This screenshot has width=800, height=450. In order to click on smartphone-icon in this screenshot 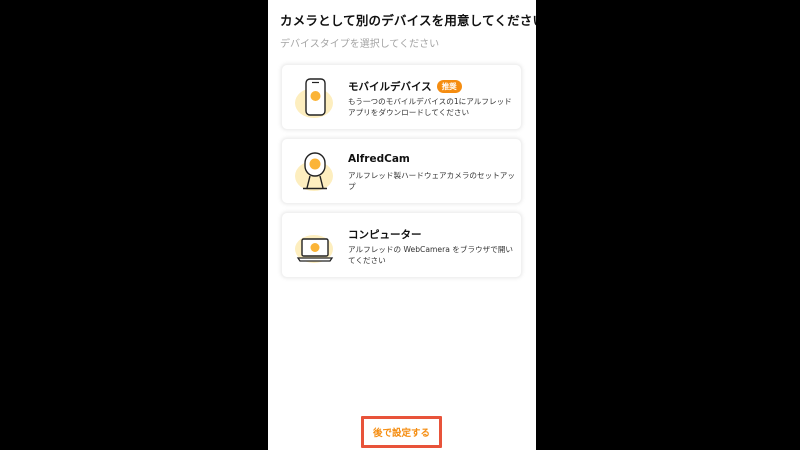, I will do `click(316, 98)`.